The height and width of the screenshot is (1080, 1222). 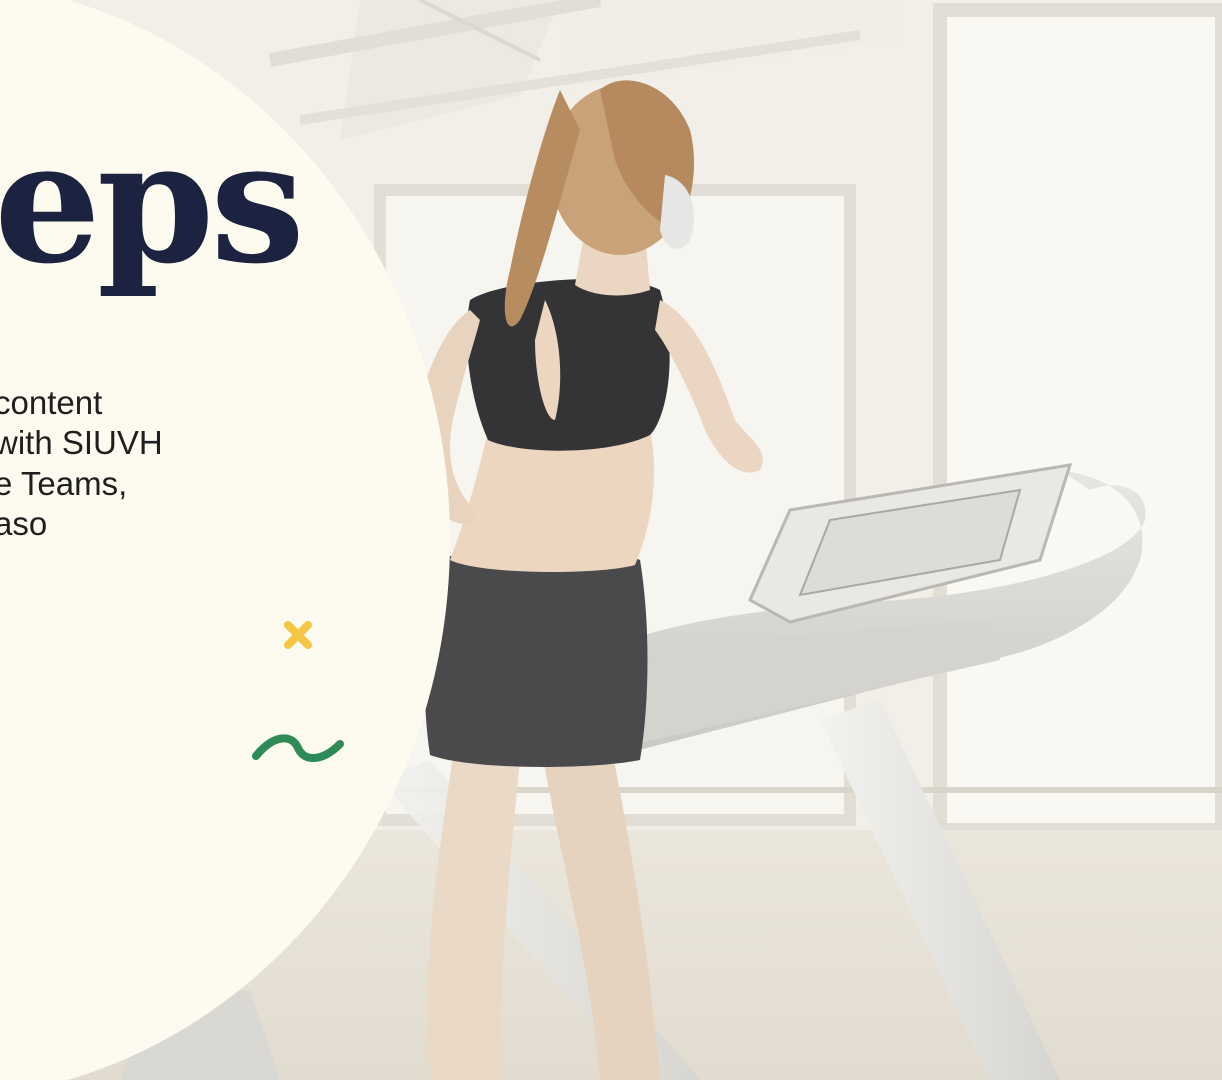 What do you see at coordinates (152, 202) in the screenshot?
I see `slide-headline: eps` at bounding box center [152, 202].